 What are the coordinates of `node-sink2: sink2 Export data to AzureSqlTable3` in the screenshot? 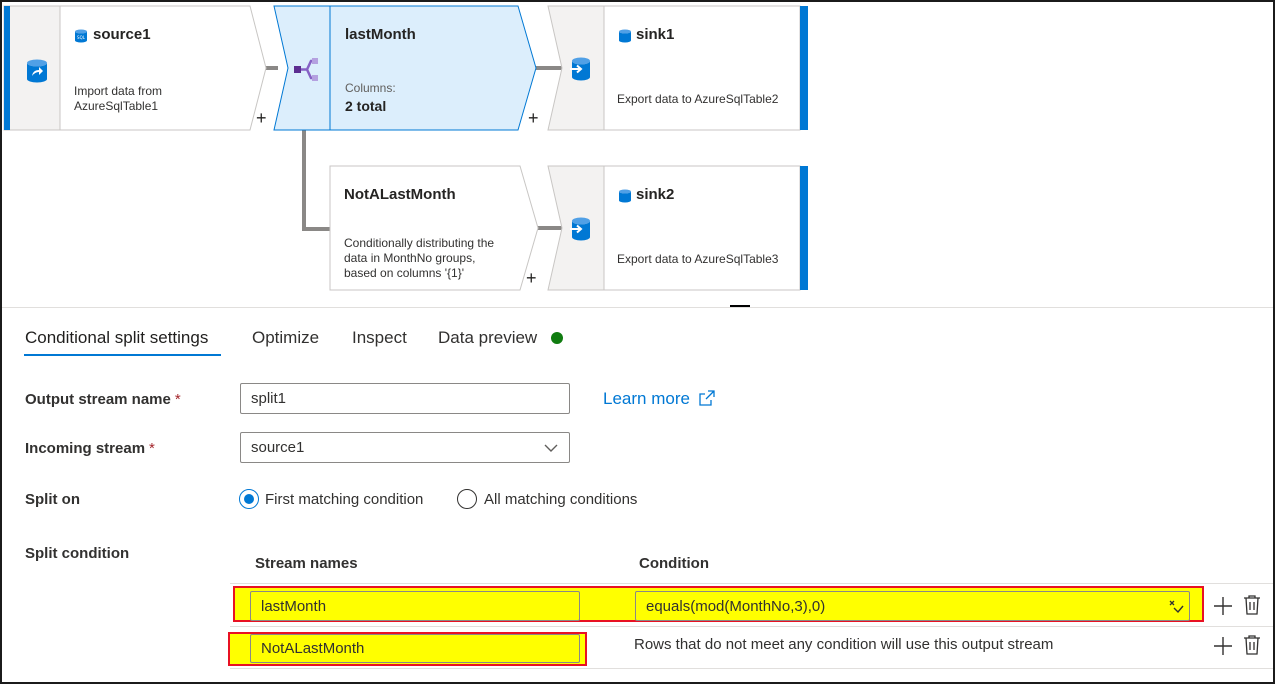 It's located at (678, 228).